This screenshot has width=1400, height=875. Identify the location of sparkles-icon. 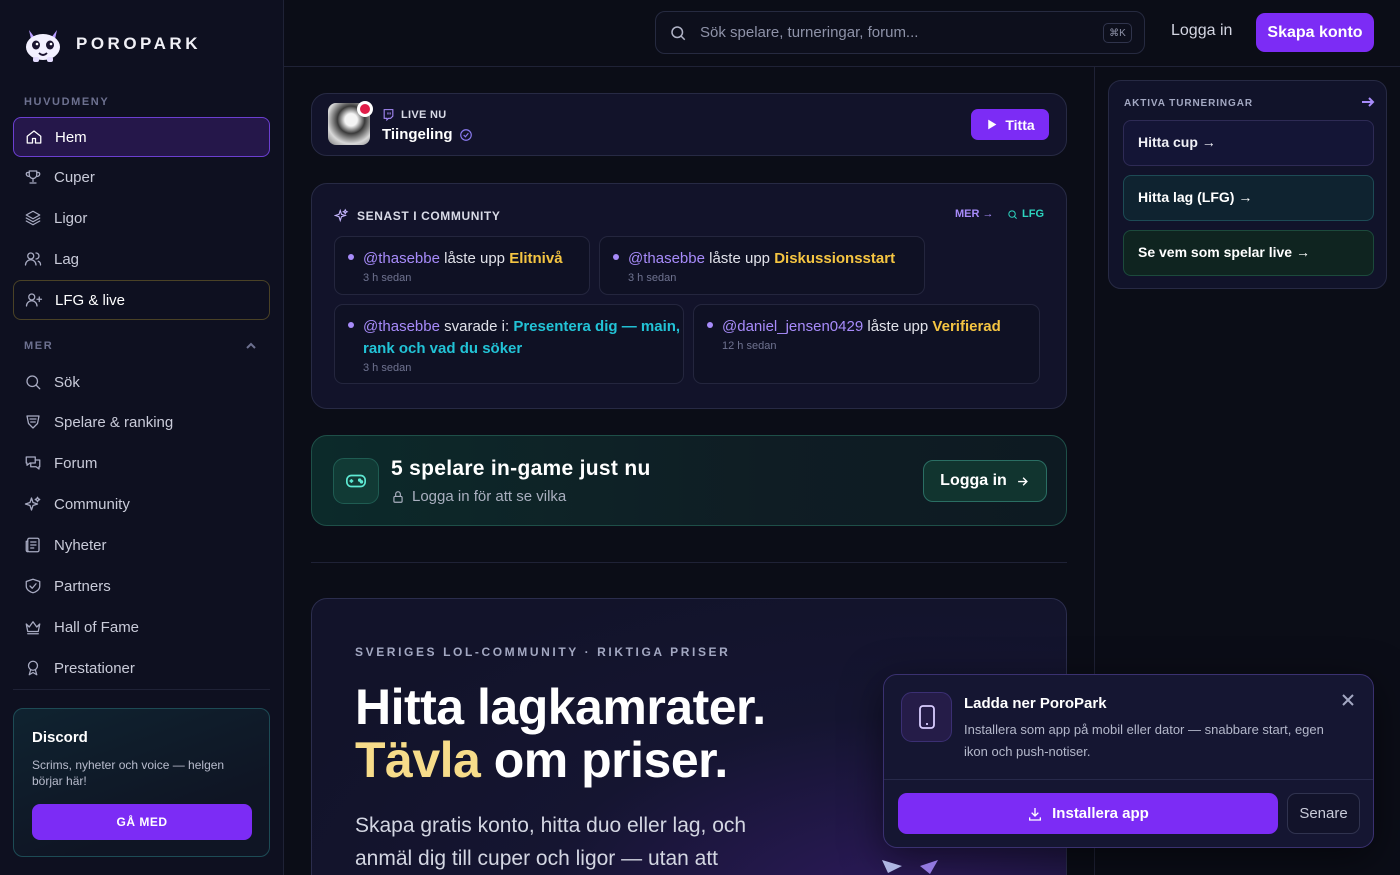
(341, 215).